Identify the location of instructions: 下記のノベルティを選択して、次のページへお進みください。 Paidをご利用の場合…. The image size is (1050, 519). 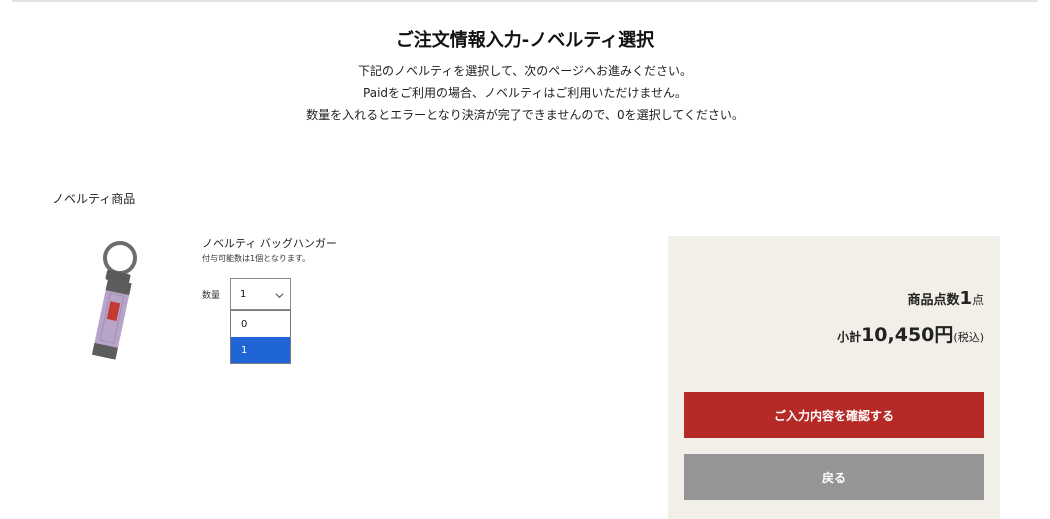
(525, 93).